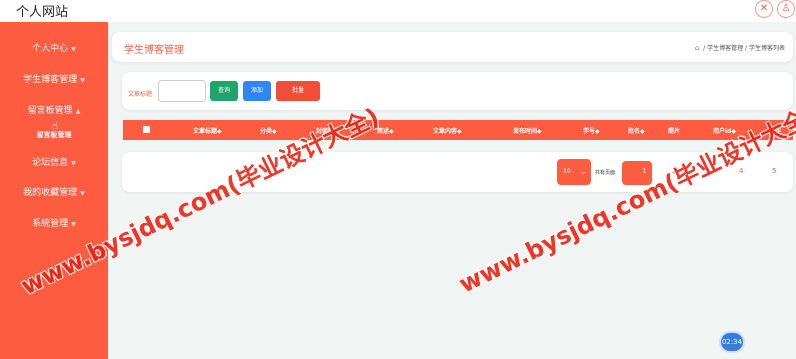 The width and height of the screenshot is (796, 359). I want to click on chevron-up-icon: ▲, so click(78, 111).